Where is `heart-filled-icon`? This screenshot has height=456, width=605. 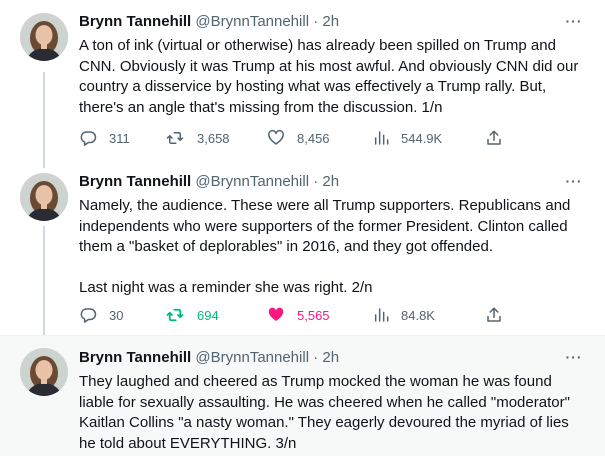
heart-filled-icon is located at coordinates (276, 314).